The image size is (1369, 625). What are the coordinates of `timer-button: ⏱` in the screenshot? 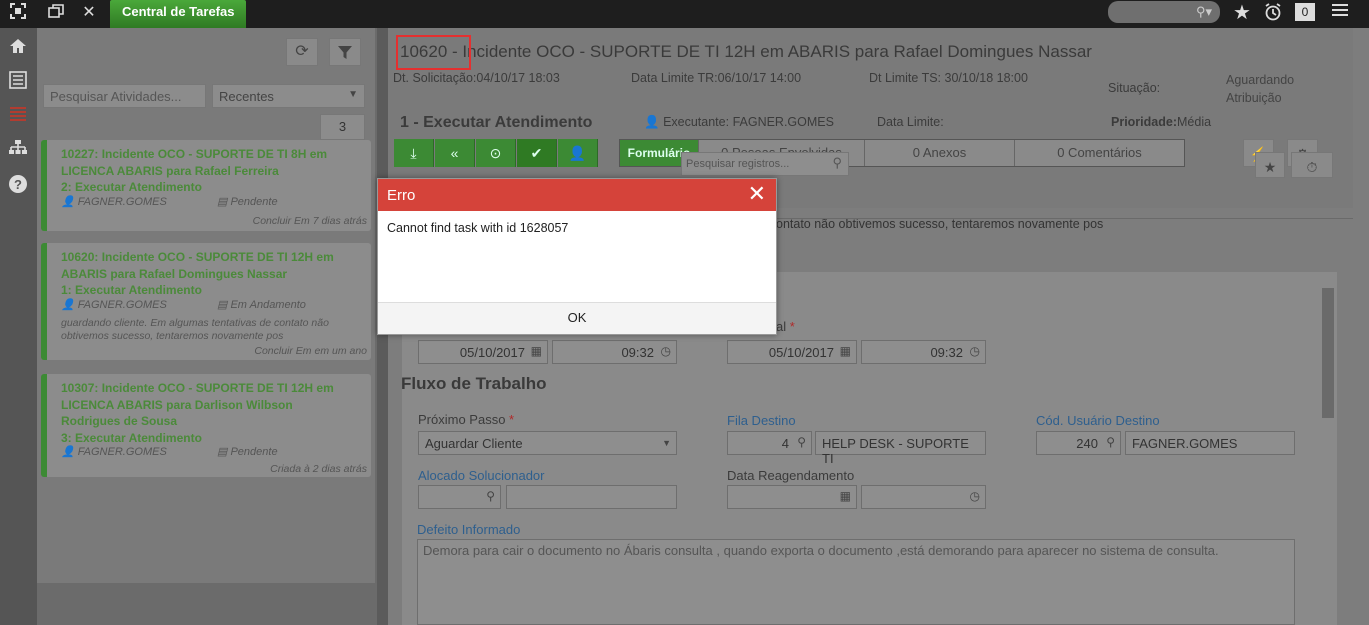 It's located at (1312, 165).